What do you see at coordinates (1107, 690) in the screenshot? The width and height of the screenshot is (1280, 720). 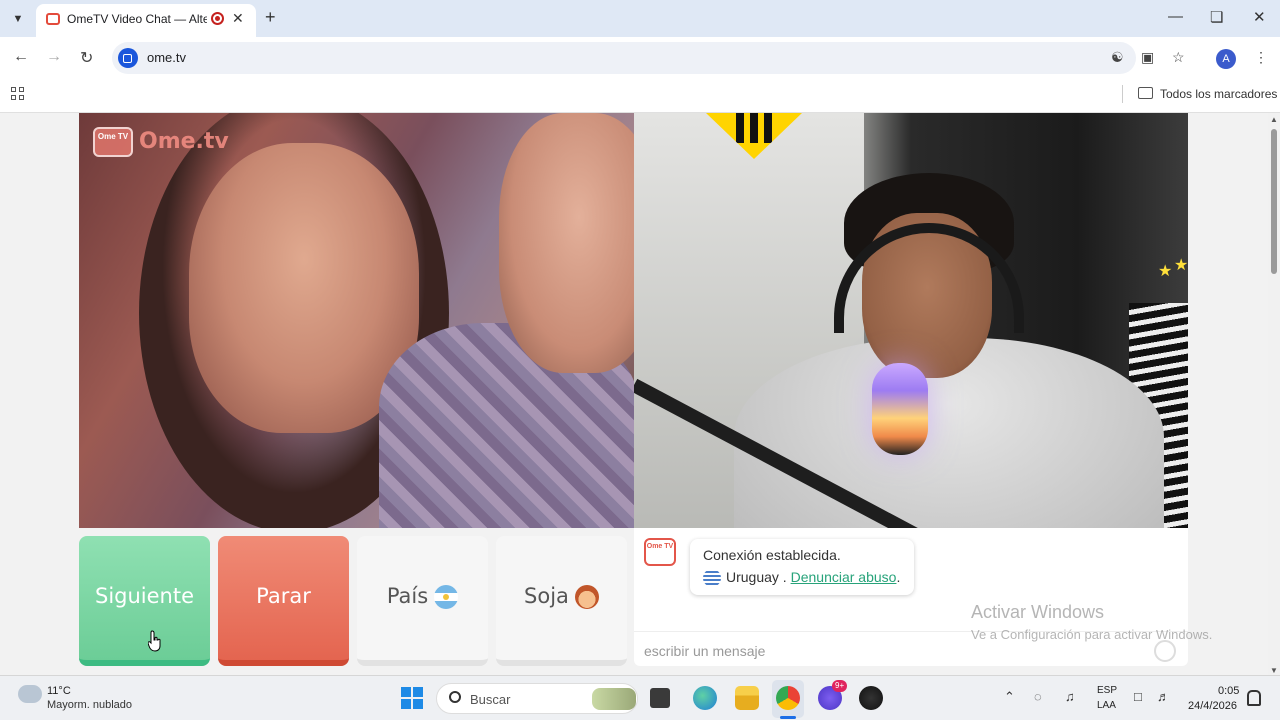 I see `input-language: ESP` at bounding box center [1107, 690].